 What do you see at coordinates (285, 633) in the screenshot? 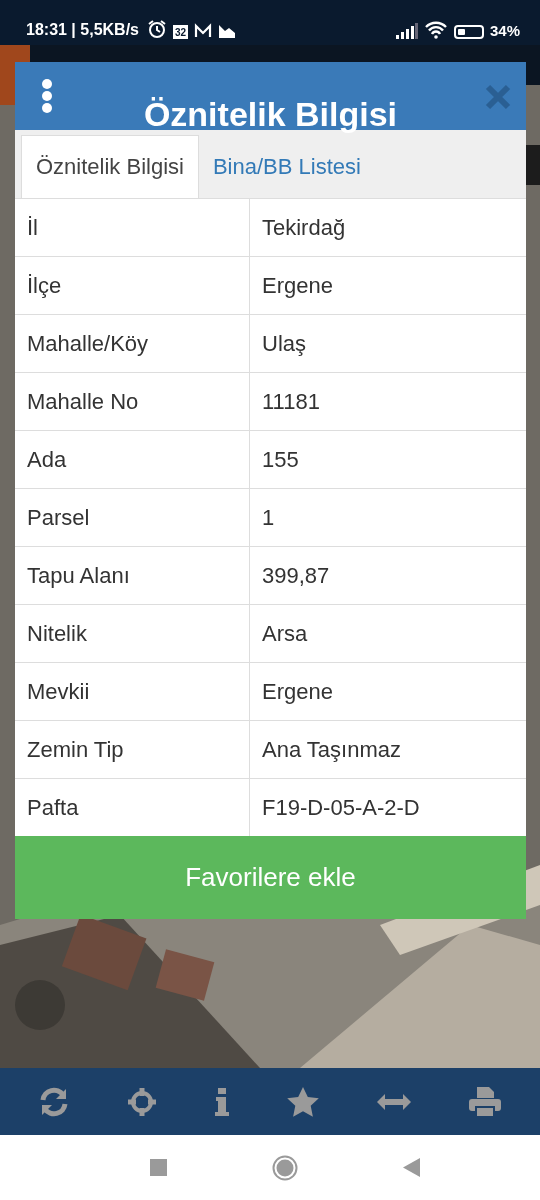
I see `table-cell-text: Arsa` at bounding box center [285, 633].